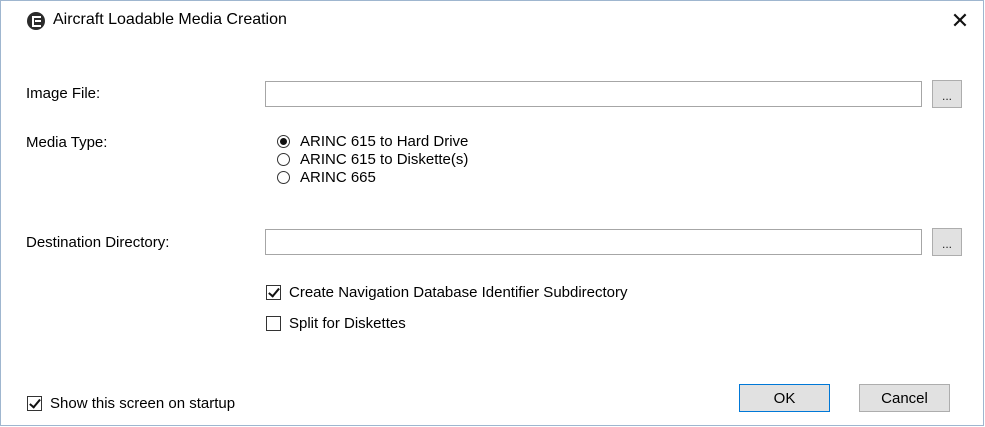 The height and width of the screenshot is (427, 985). I want to click on checkbox-label: Split for Diskettes, so click(347, 323).